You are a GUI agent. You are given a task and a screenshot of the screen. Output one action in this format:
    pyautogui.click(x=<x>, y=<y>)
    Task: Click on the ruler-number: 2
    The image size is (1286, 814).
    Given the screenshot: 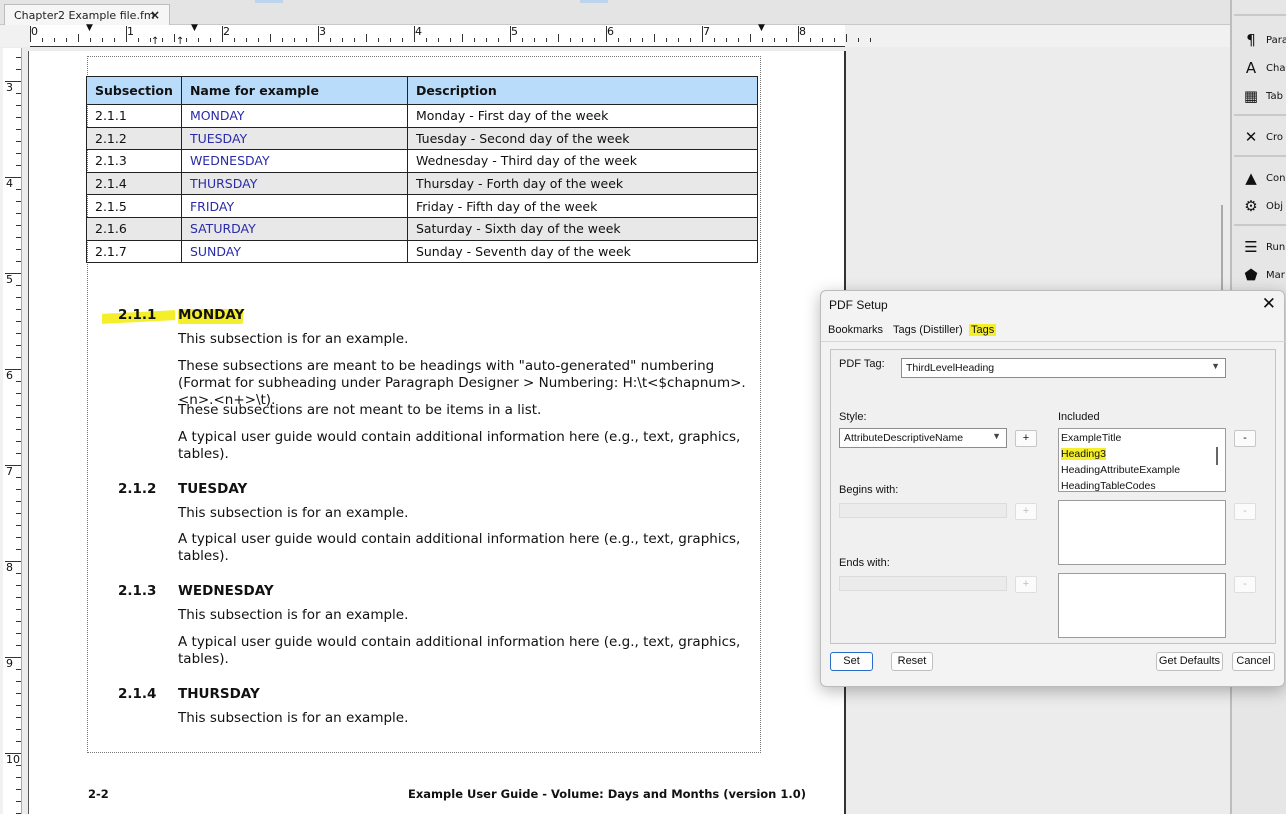 What is the action you would take?
    pyautogui.click(x=226, y=31)
    